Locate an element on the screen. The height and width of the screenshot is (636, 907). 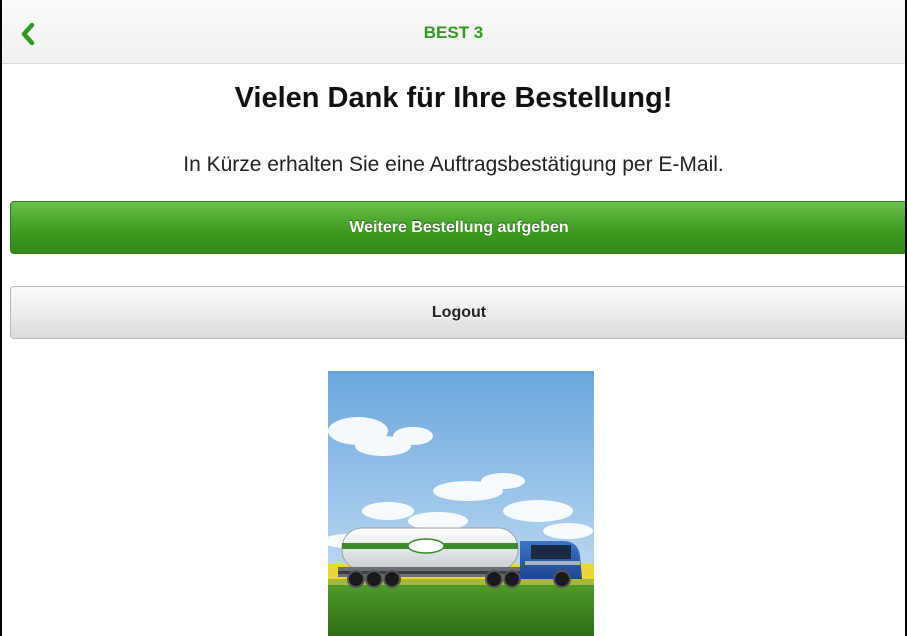
page-title: BEST 3 is located at coordinates (453, 32).